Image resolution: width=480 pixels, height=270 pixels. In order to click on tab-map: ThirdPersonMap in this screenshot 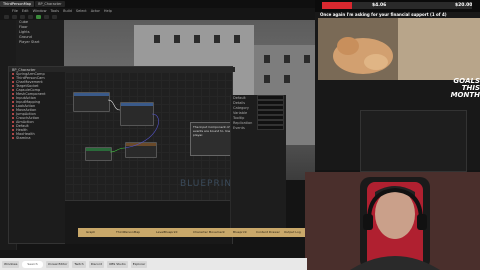, I will do `click(17, 4)`.